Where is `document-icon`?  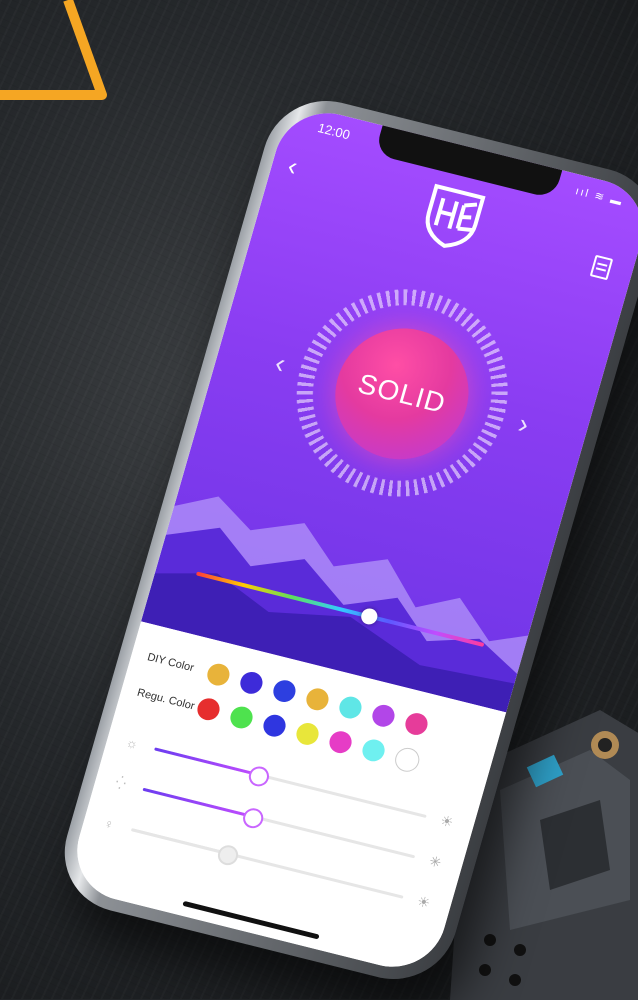
document-icon is located at coordinates (601, 267).